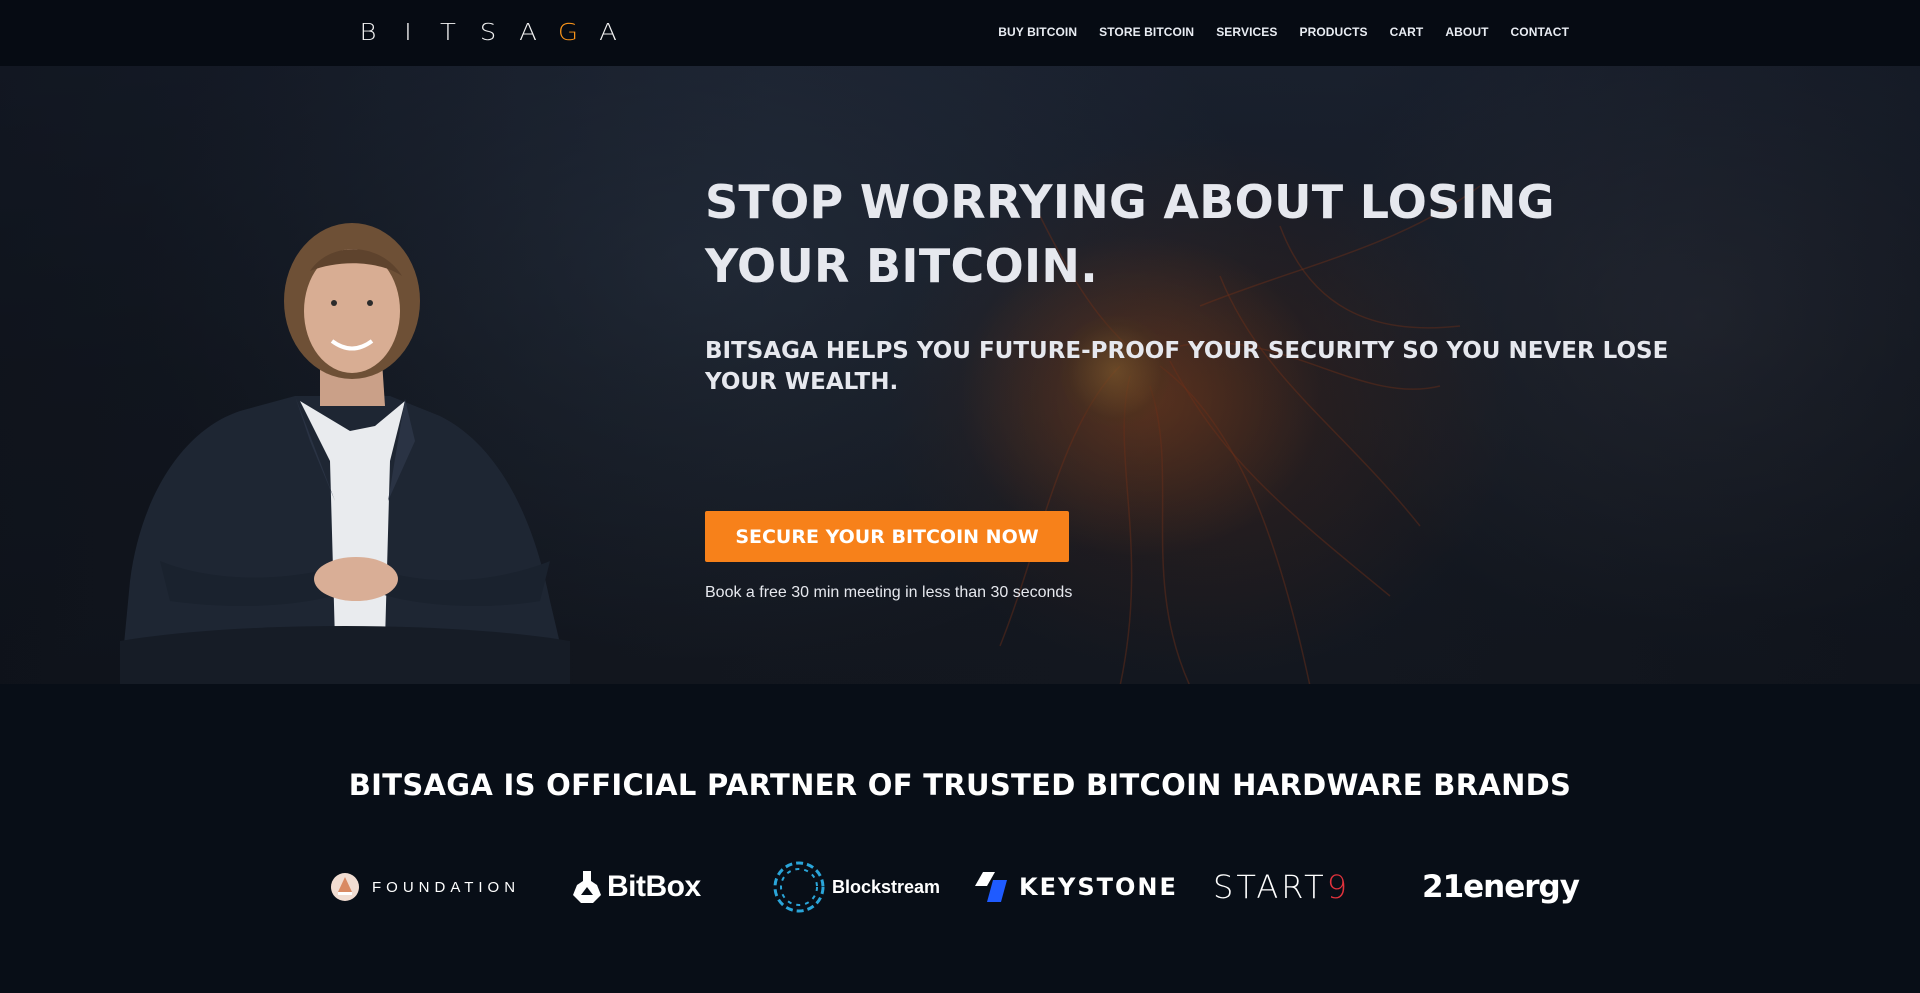 Image resolution: width=1920 pixels, height=993 pixels. What do you see at coordinates (1466, 32) in the screenshot?
I see `nav-about: ABOUT` at bounding box center [1466, 32].